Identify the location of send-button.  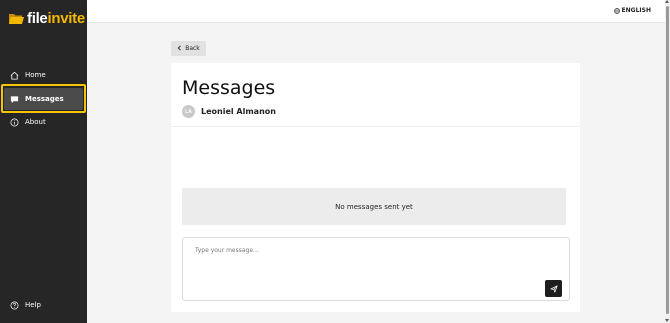
(553, 288).